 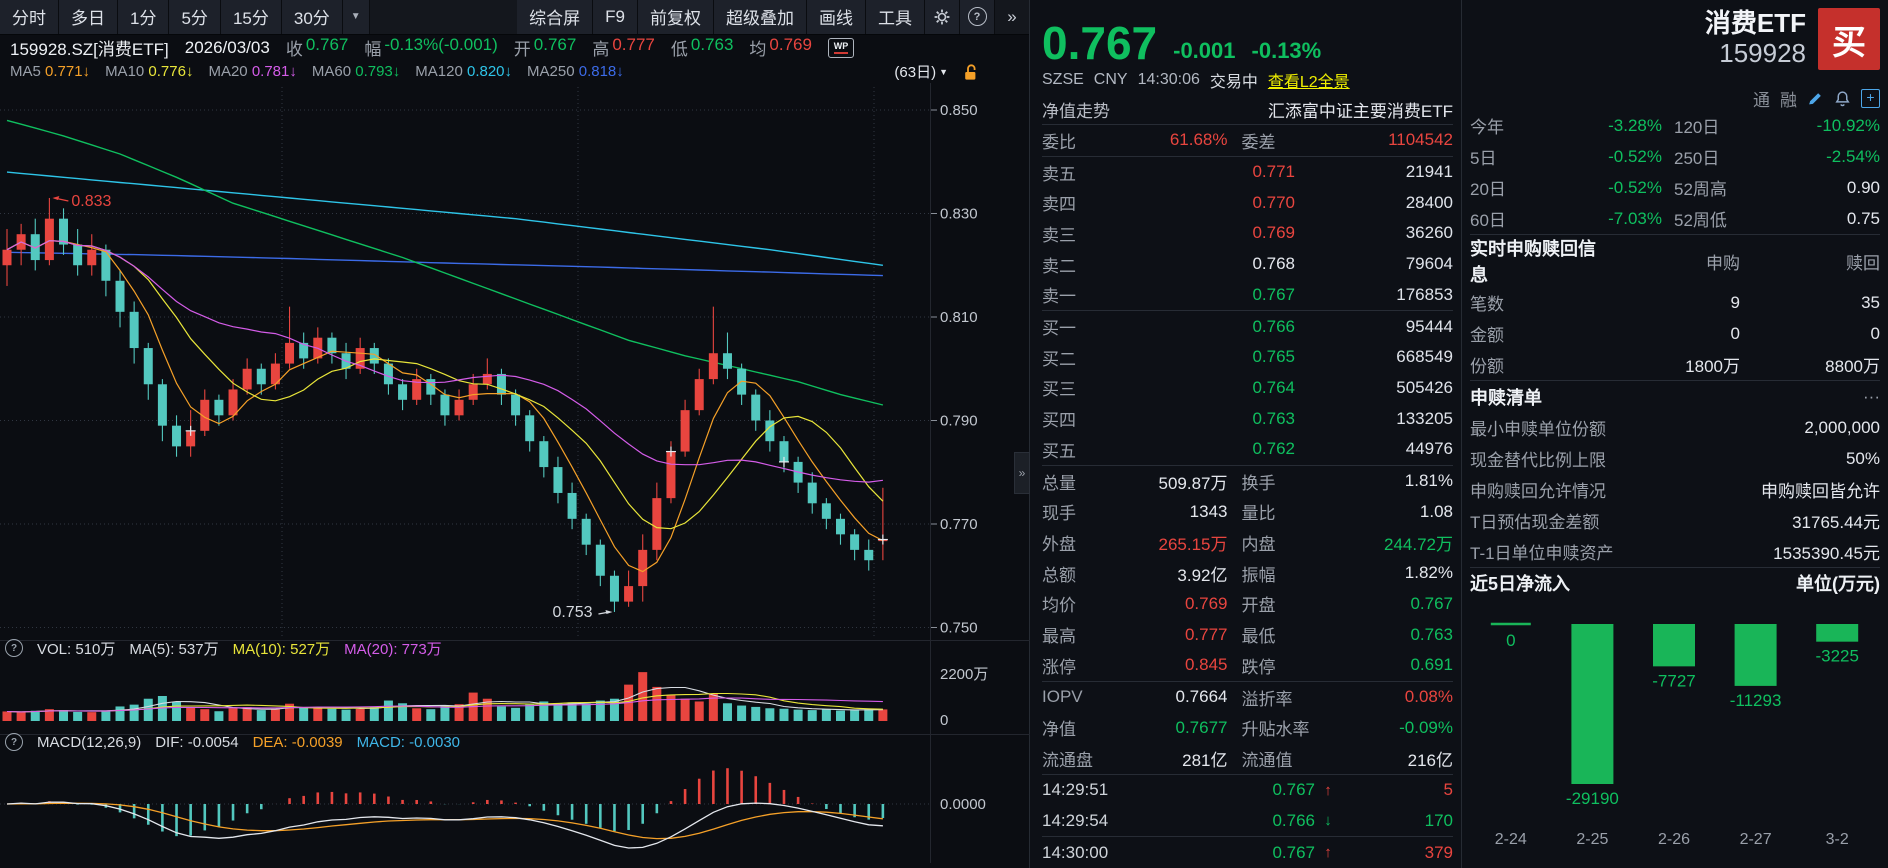 I want to click on tab-period-15分: 15分, so click(x=251, y=17).